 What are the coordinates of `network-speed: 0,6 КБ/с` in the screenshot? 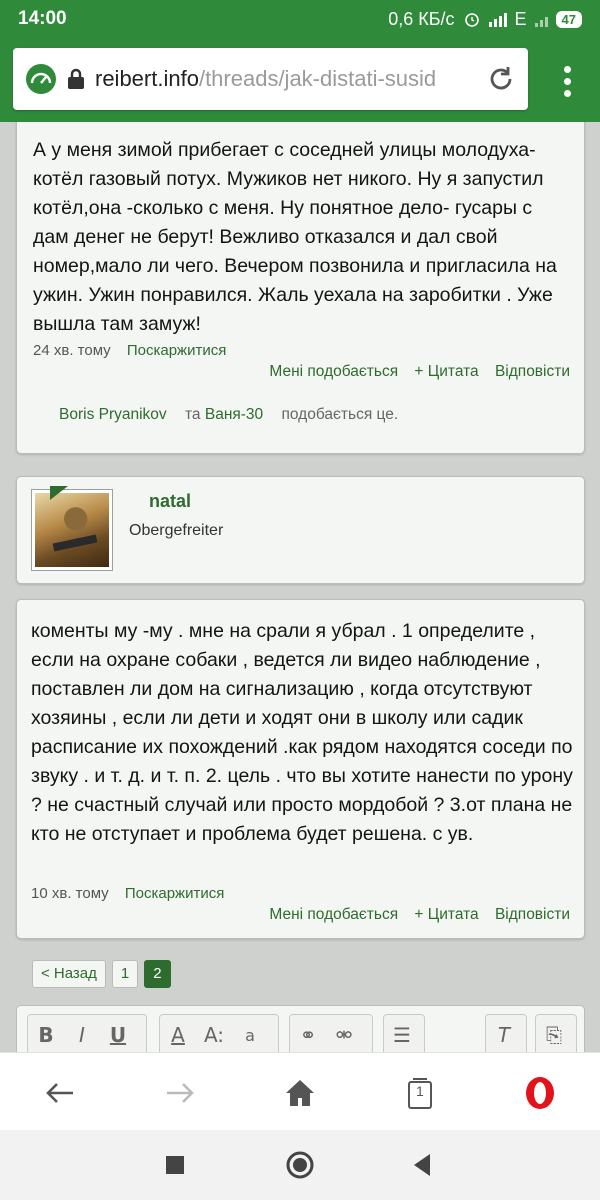 It's located at (421, 18).